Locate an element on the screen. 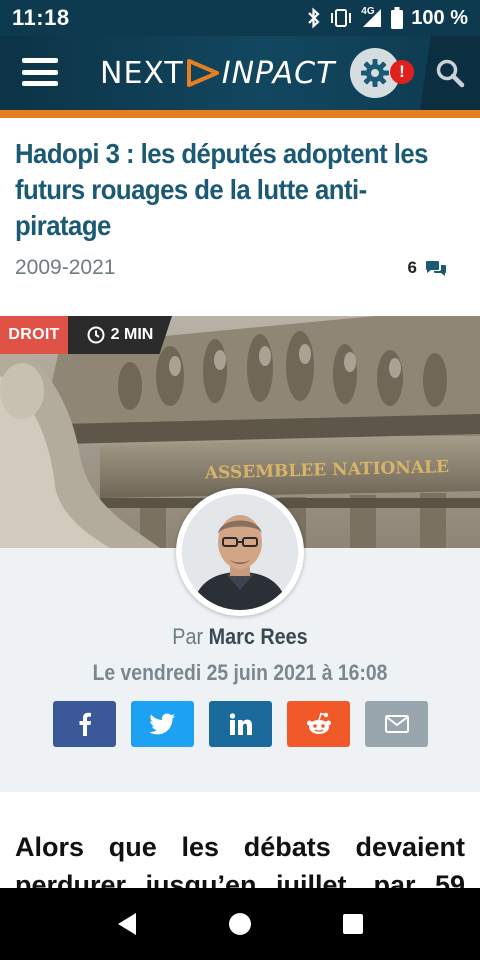  share-reddit-button is located at coordinates (318, 724).